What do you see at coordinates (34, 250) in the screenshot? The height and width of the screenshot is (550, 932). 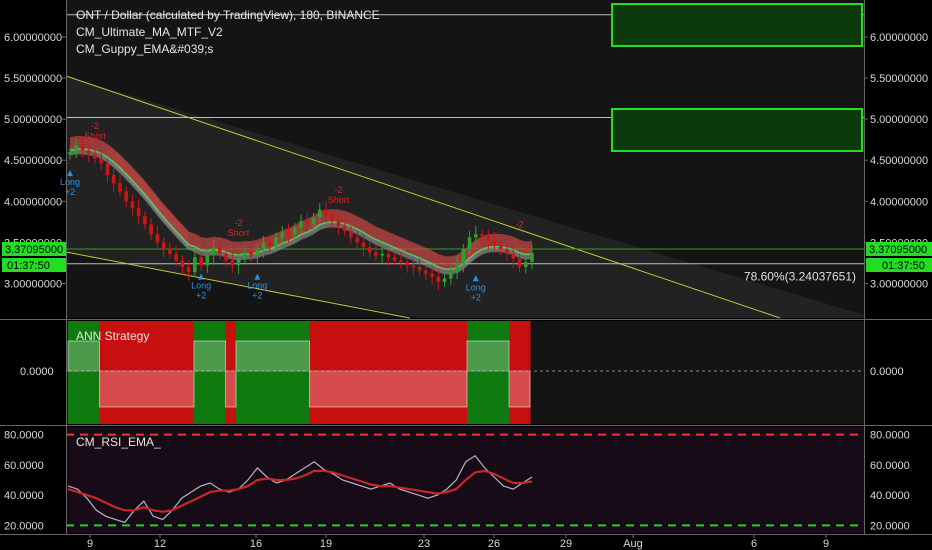 I see `price-badge-left-value: 3.37095000` at bounding box center [34, 250].